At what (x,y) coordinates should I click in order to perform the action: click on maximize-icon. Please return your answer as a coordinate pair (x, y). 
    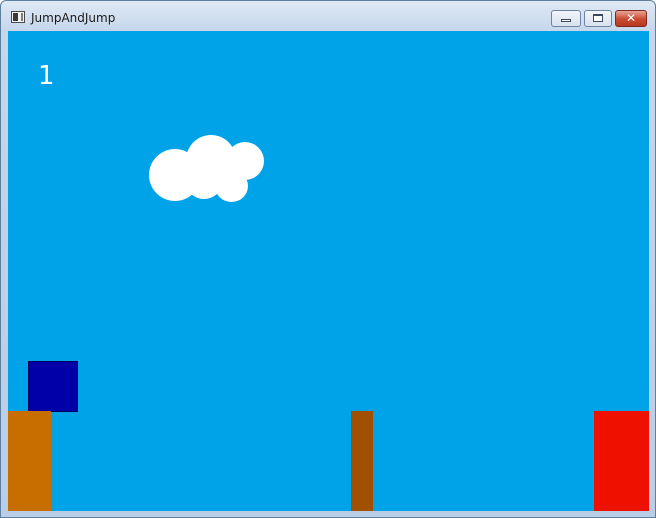
    Looking at the image, I should click on (598, 18).